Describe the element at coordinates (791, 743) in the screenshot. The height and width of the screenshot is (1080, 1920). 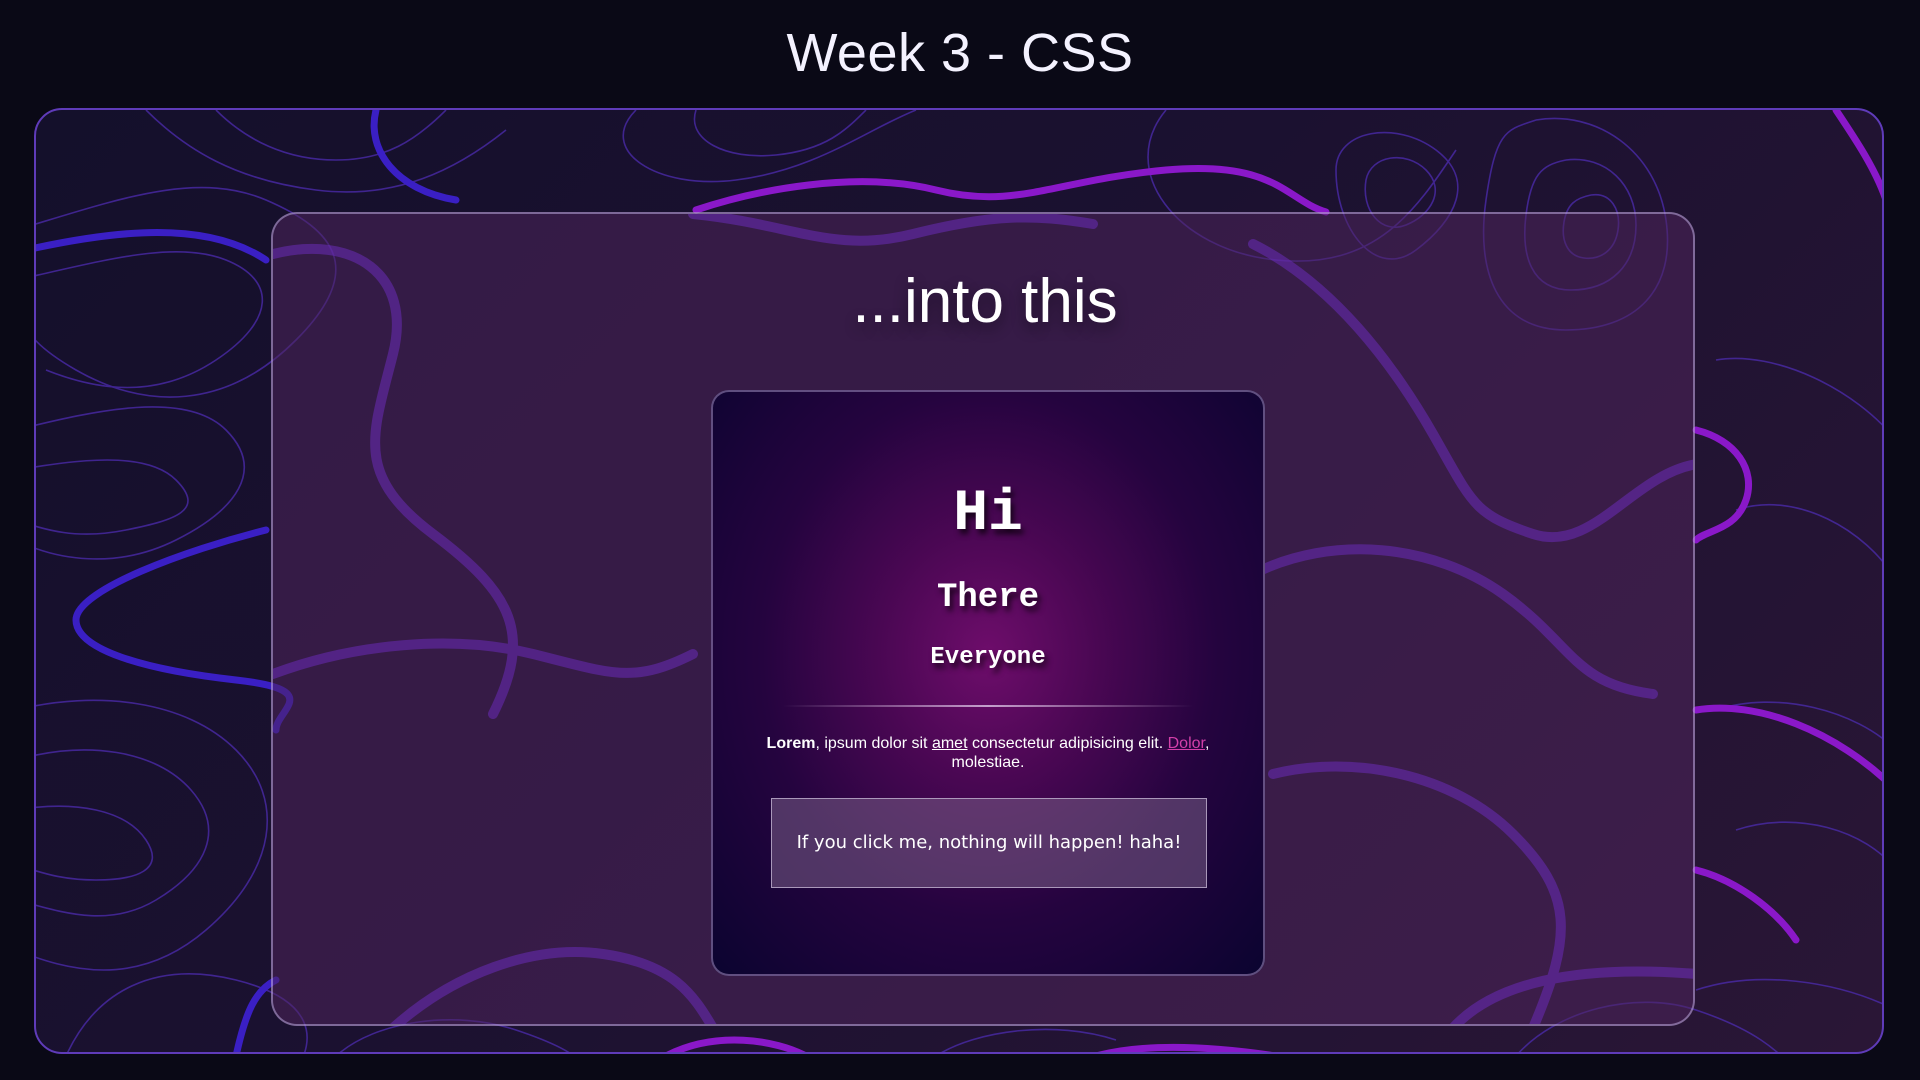
I see `paragraph-bold-word: Lorem` at that location.